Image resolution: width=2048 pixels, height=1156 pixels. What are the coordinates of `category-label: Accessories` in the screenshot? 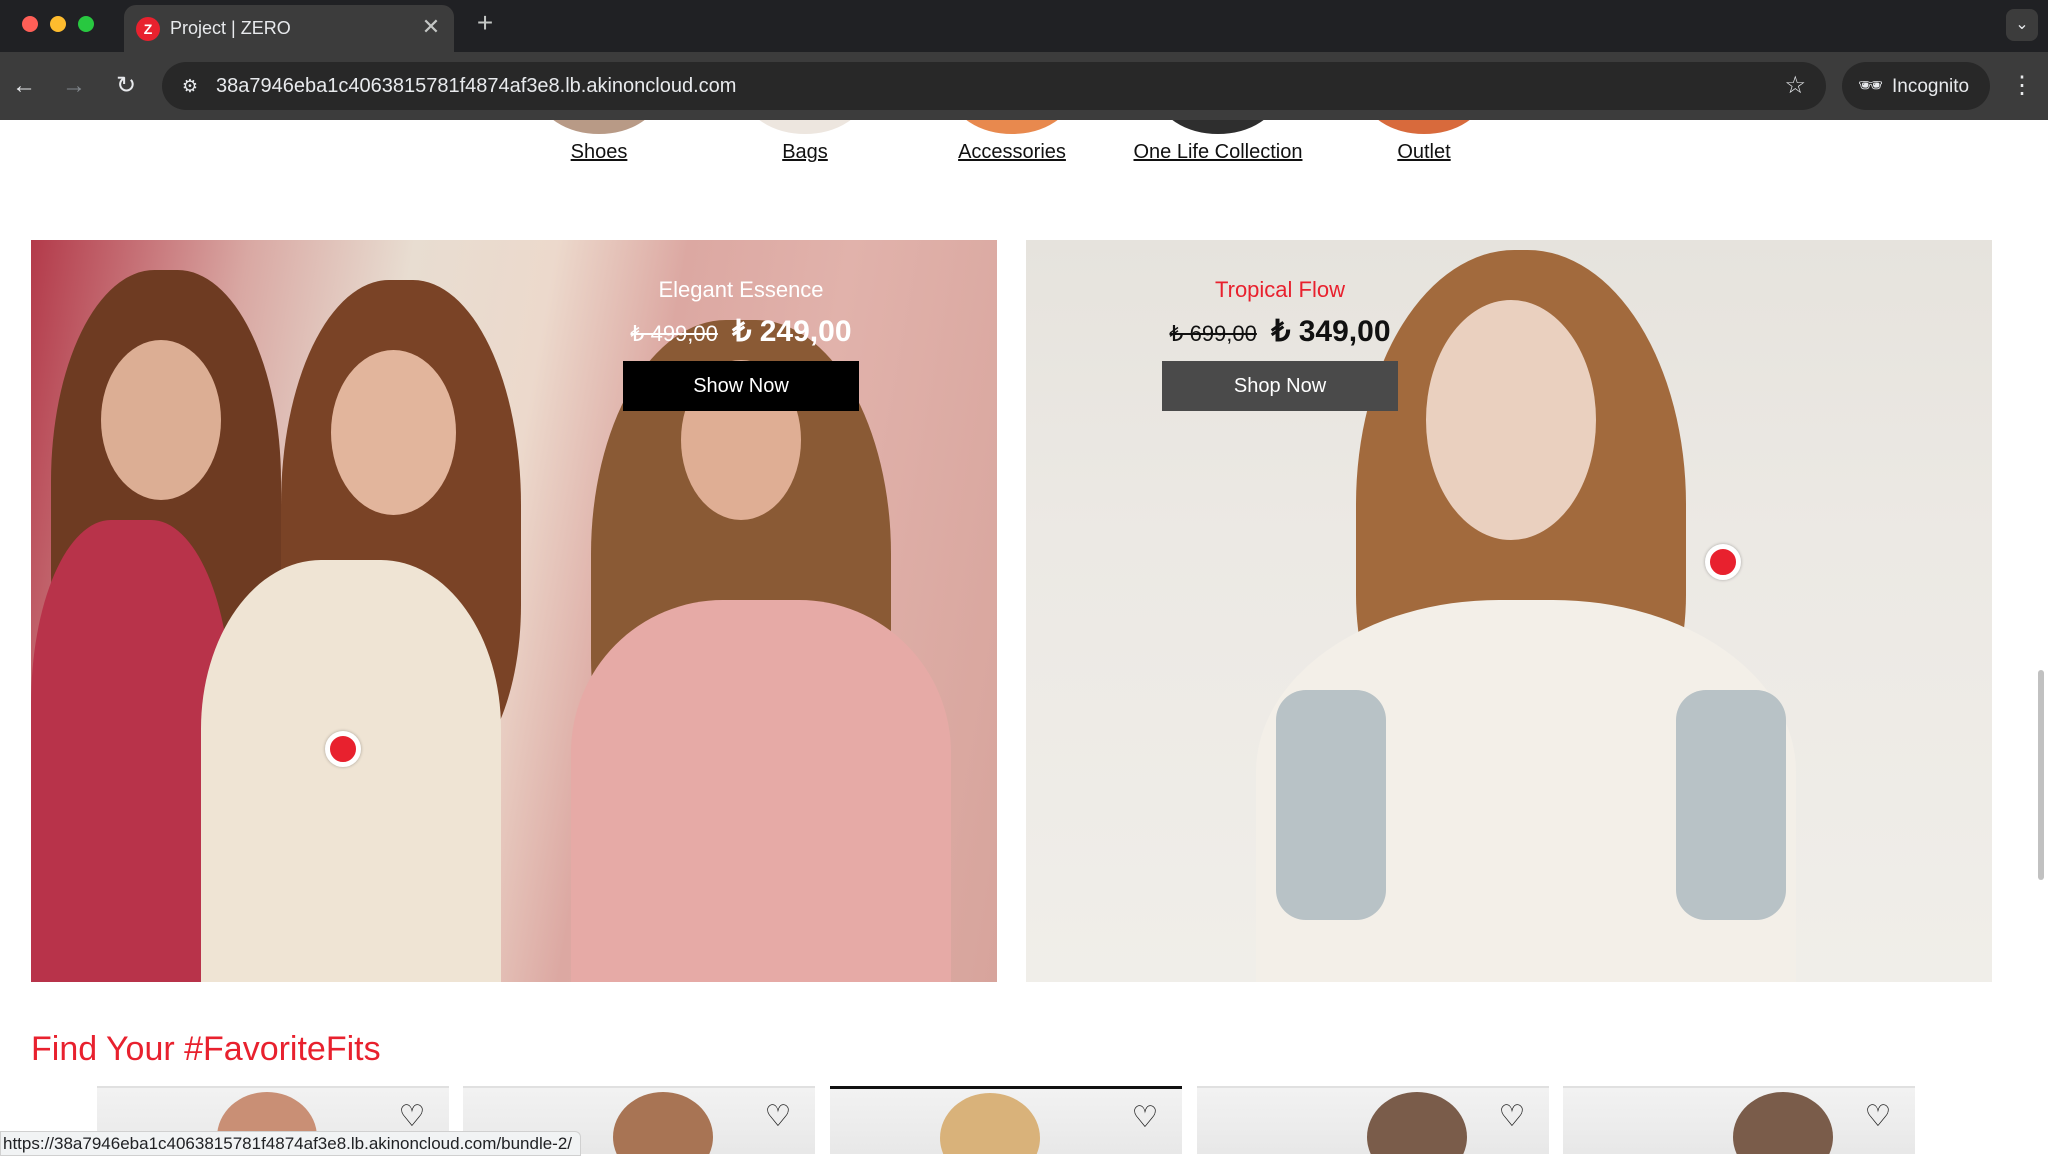 It's located at (1012, 152).